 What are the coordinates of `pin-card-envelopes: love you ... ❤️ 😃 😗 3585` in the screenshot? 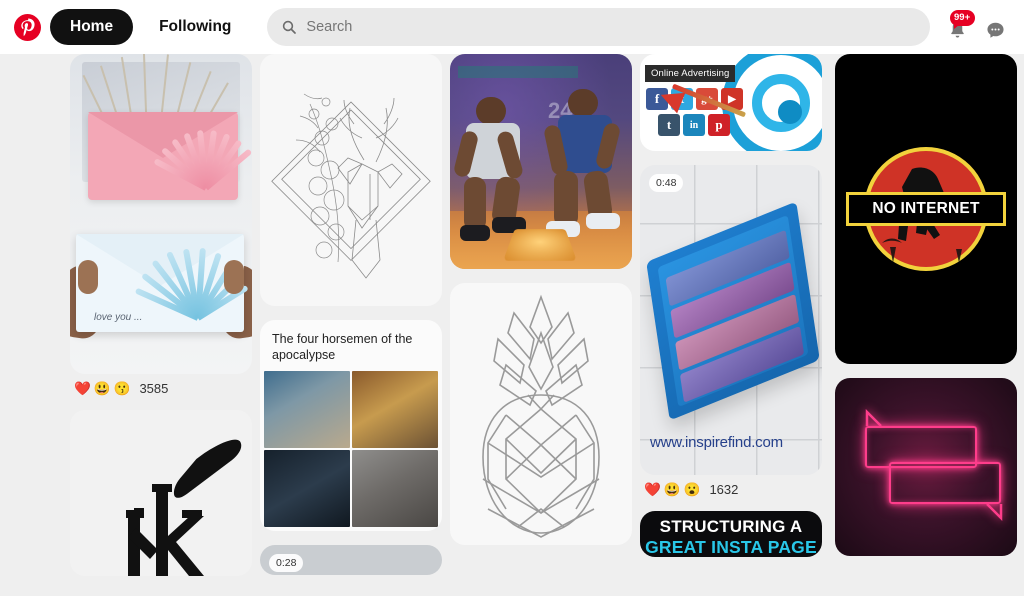 It's located at (161, 225).